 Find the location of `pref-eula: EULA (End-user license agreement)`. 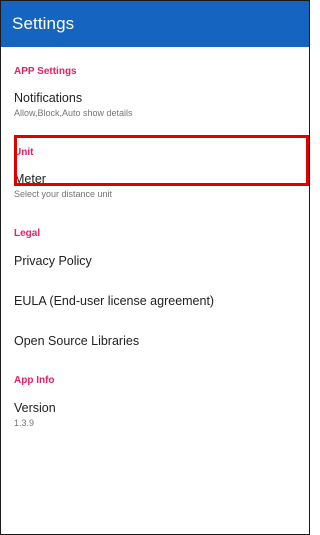

pref-eula: EULA (End-user license agreement) is located at coordinates (155, 304).